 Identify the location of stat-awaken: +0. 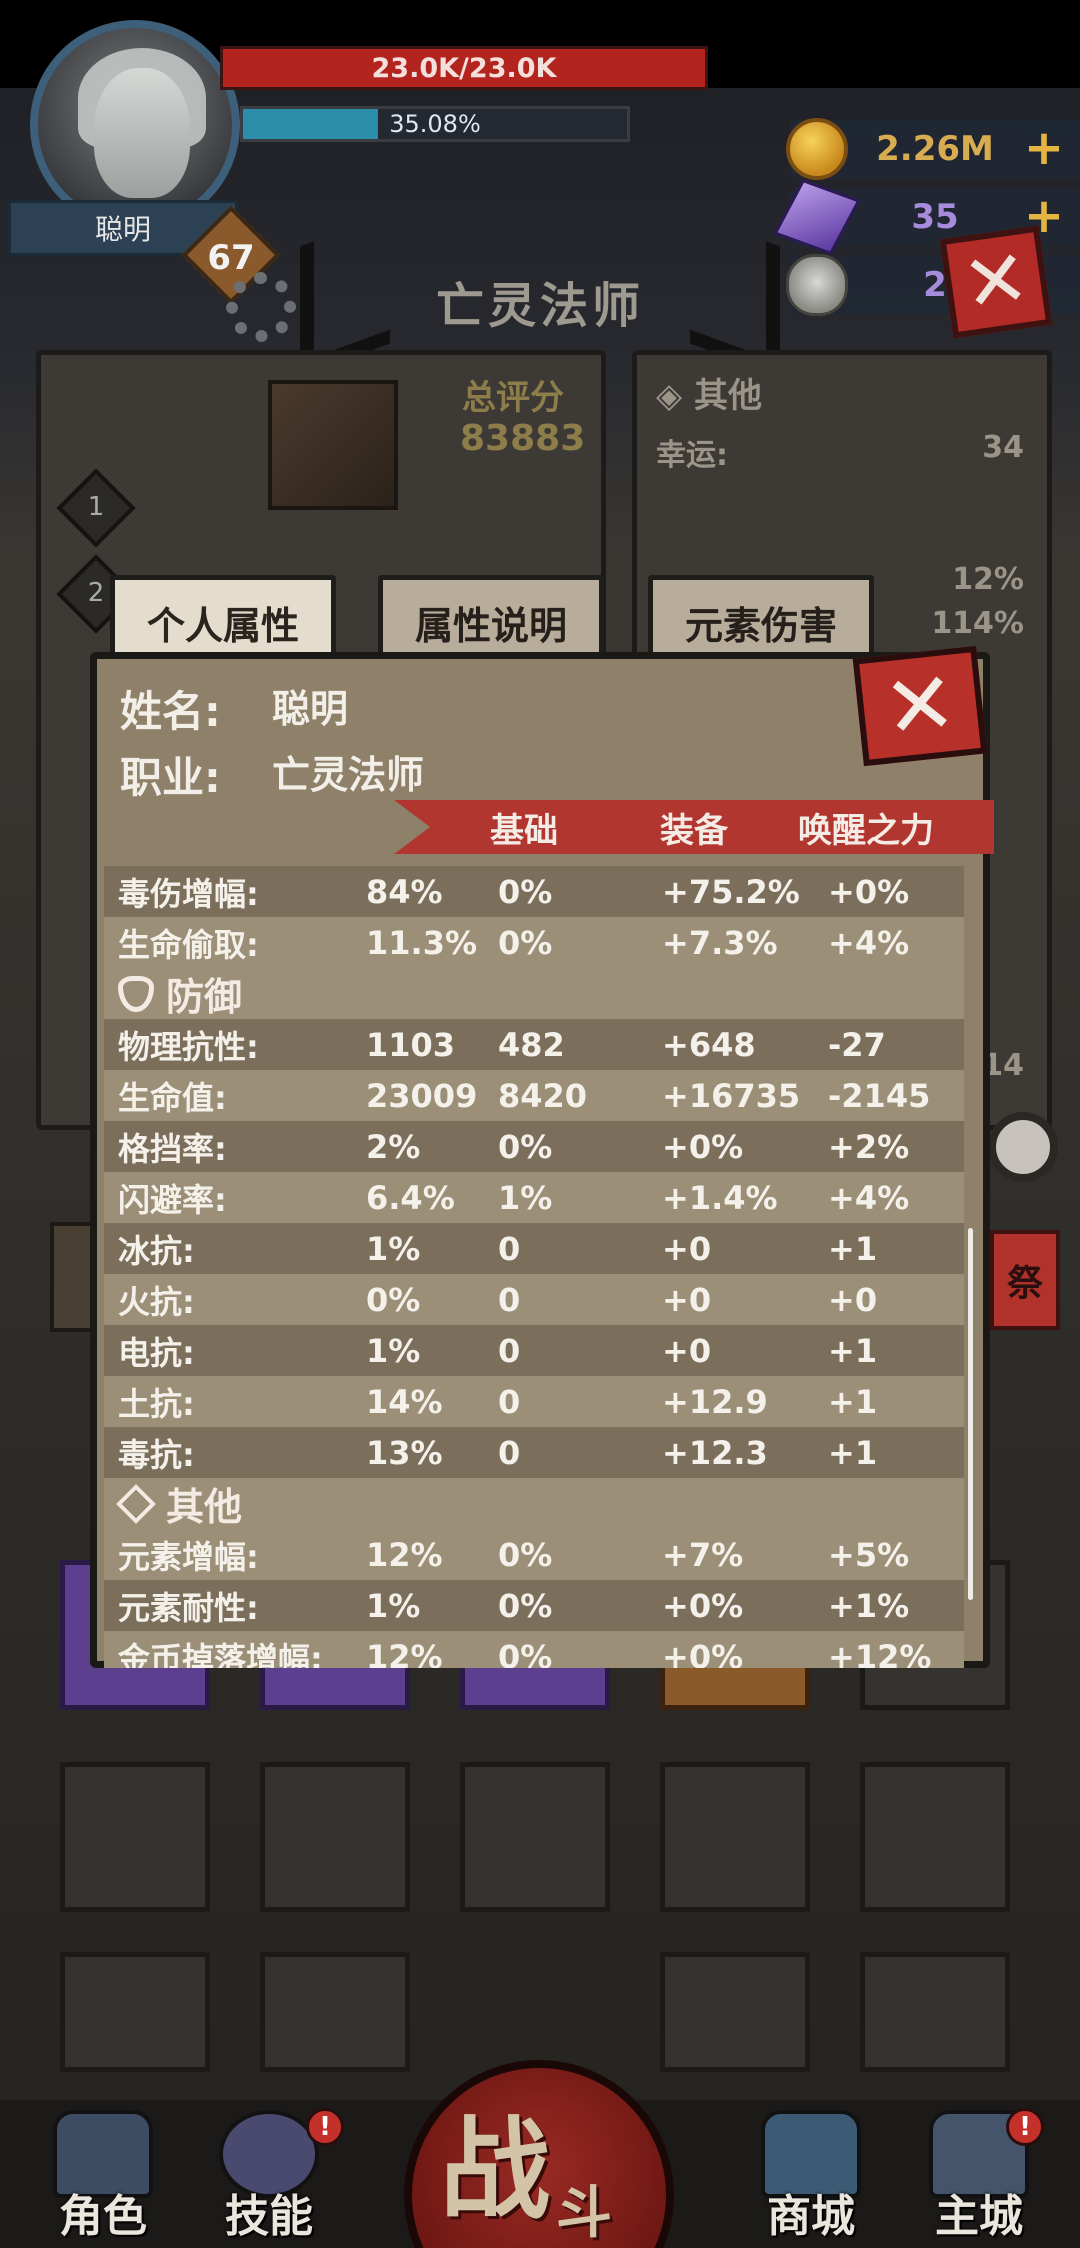
(853, 1299).